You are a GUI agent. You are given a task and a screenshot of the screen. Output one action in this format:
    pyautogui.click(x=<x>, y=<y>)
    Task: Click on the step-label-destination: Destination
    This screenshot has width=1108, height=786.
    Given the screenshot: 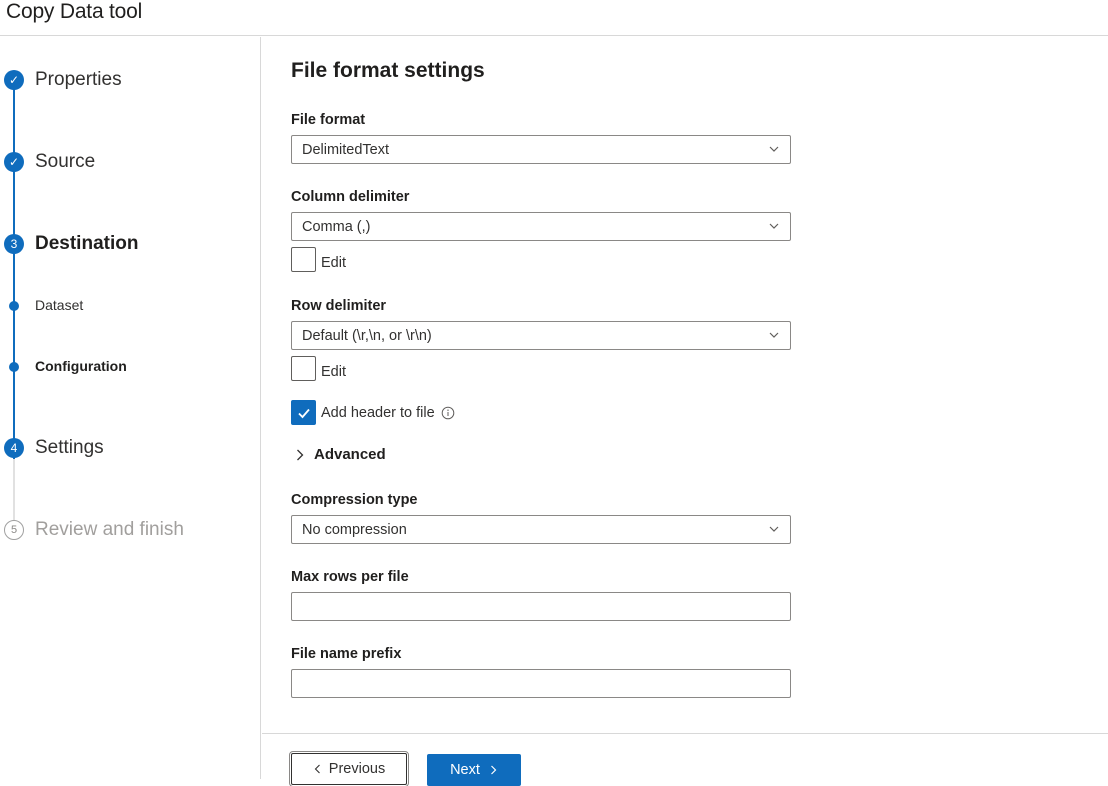 What is the action you would take?
    pyautogui.click(x=87, y=243)
    